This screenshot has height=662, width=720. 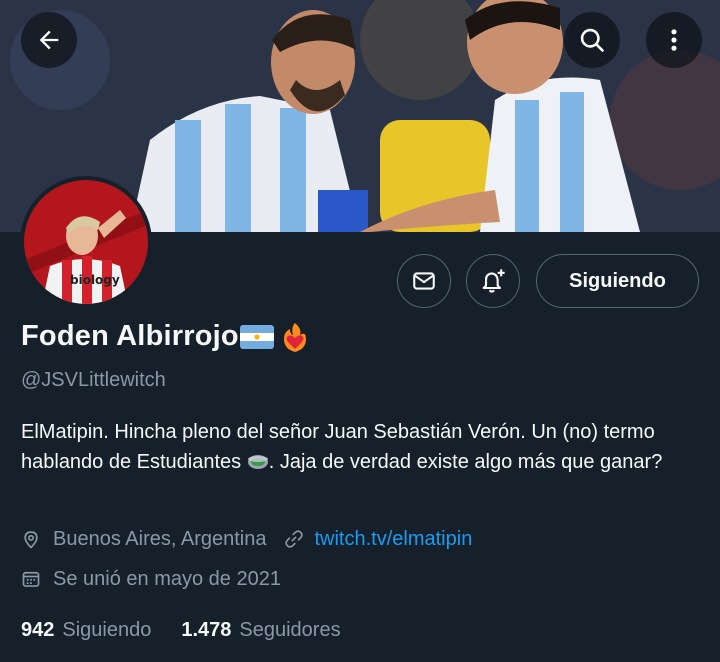 What do you see at coordinates (32, 580) in the screenshot?
I see `calendar-icon` at bounding box center [32, 580].